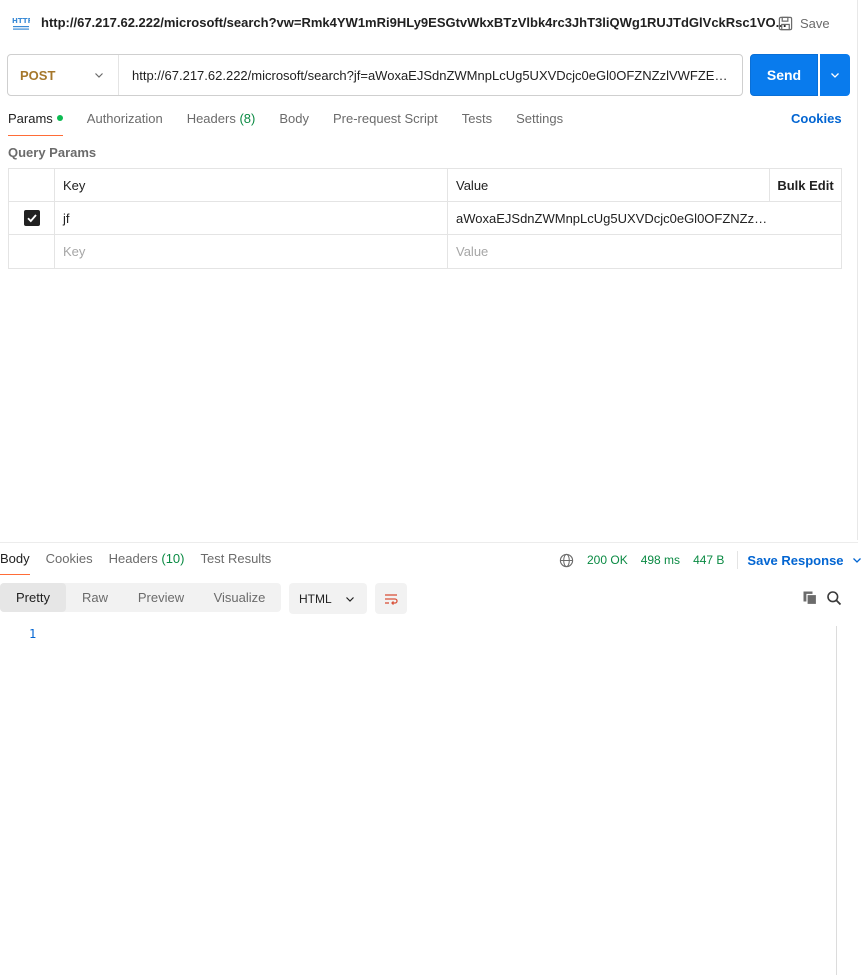 The image size is (865, 975). Describe the element at coordinates (30, 118) in the screenshot. I see `tab-params-label: Params` at that location.